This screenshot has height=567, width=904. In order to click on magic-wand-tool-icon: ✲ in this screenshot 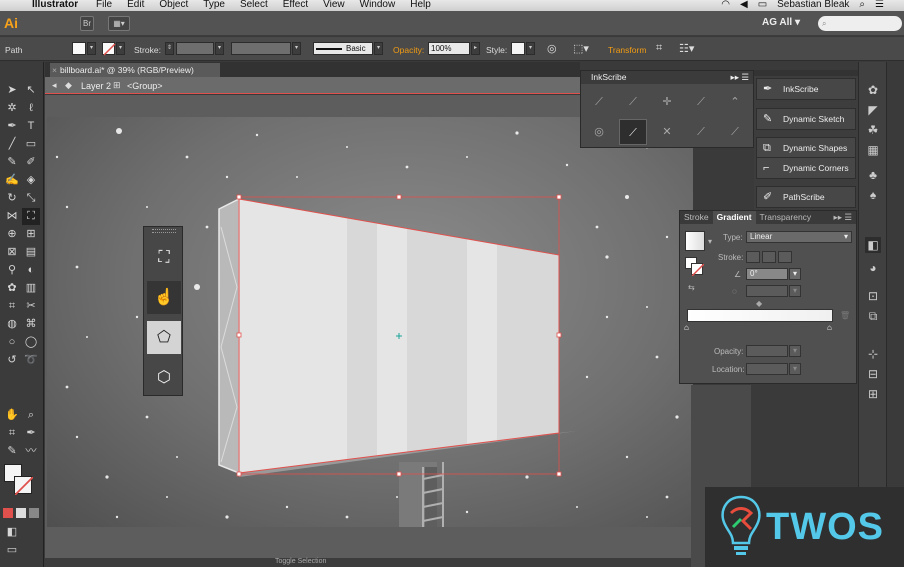, I will do `click(12, 108)`.